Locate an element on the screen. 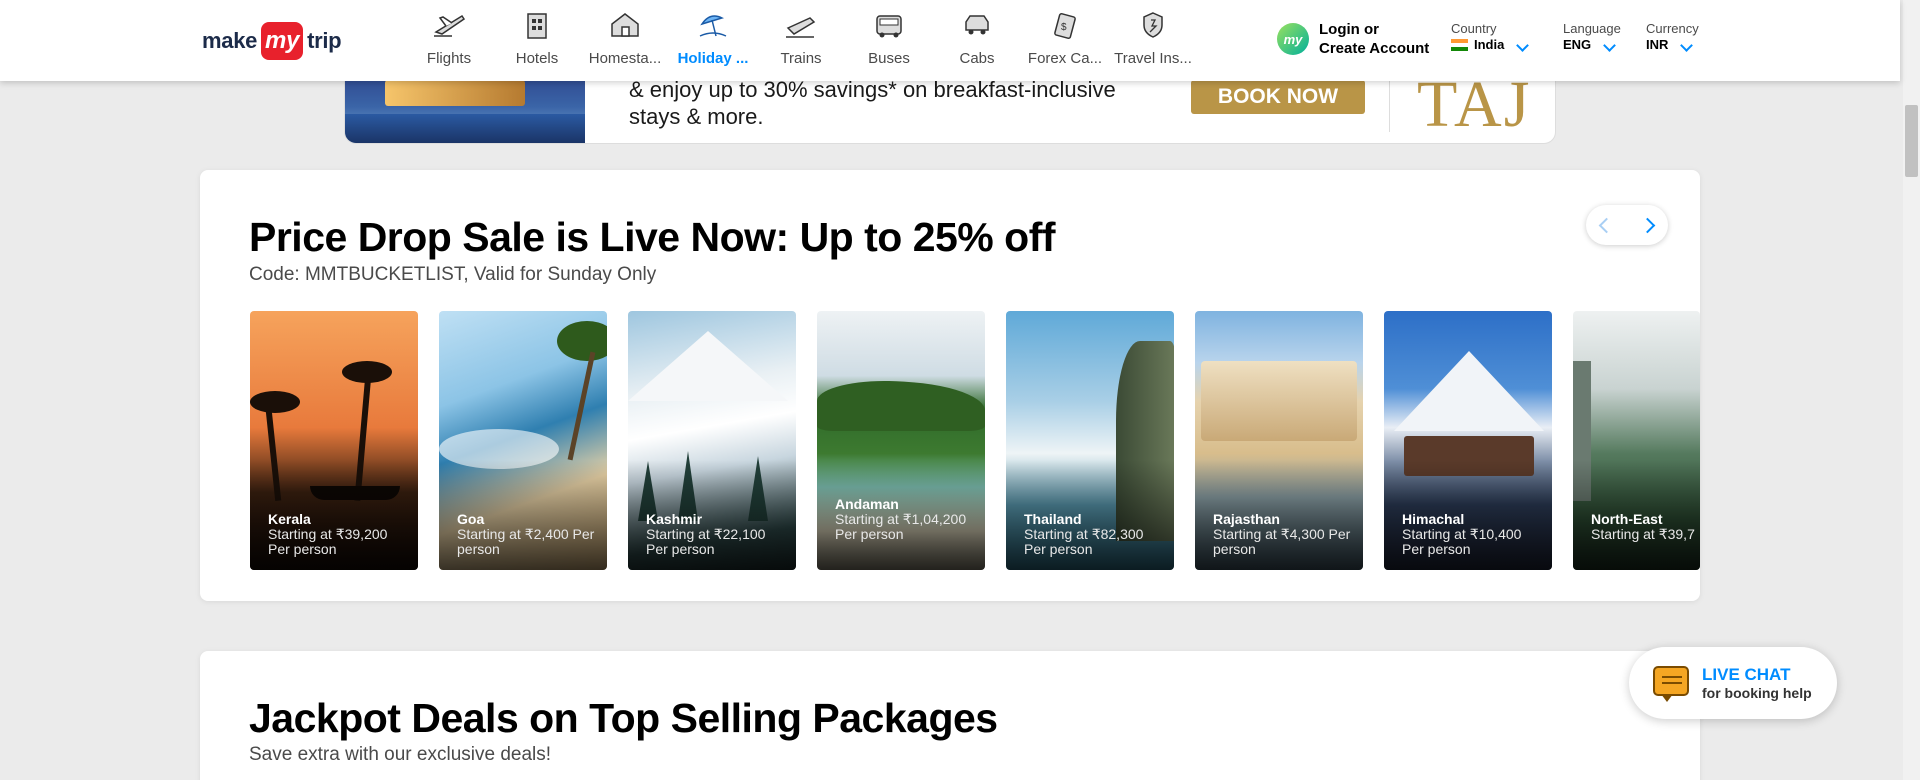 This screenshot has width=1920, height=780. nav-hotels: Hotels is located at coordinates (537, 41).